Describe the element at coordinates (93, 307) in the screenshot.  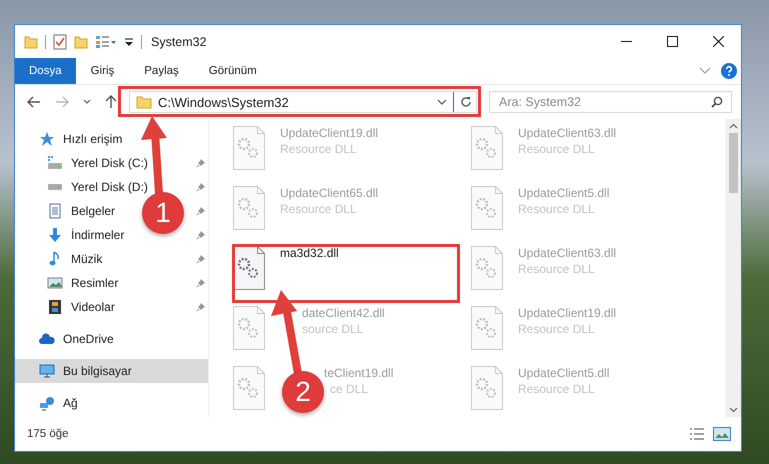
I see `sidebar-item: Videolar` at that location.